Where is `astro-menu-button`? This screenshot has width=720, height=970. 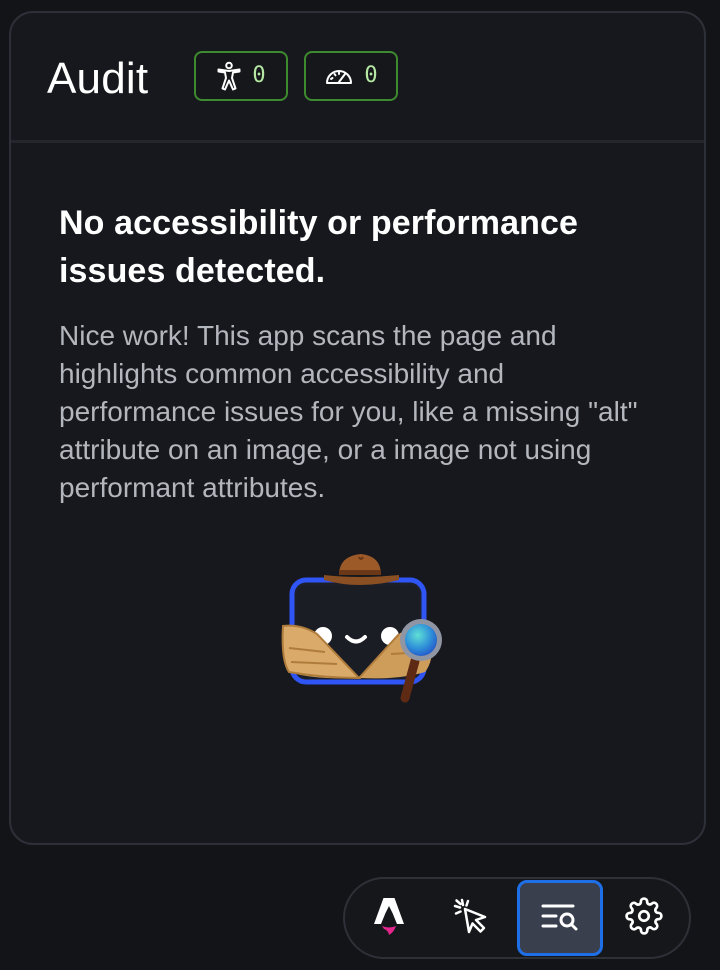 astro-menu-button is located at coordinates (389, 918).